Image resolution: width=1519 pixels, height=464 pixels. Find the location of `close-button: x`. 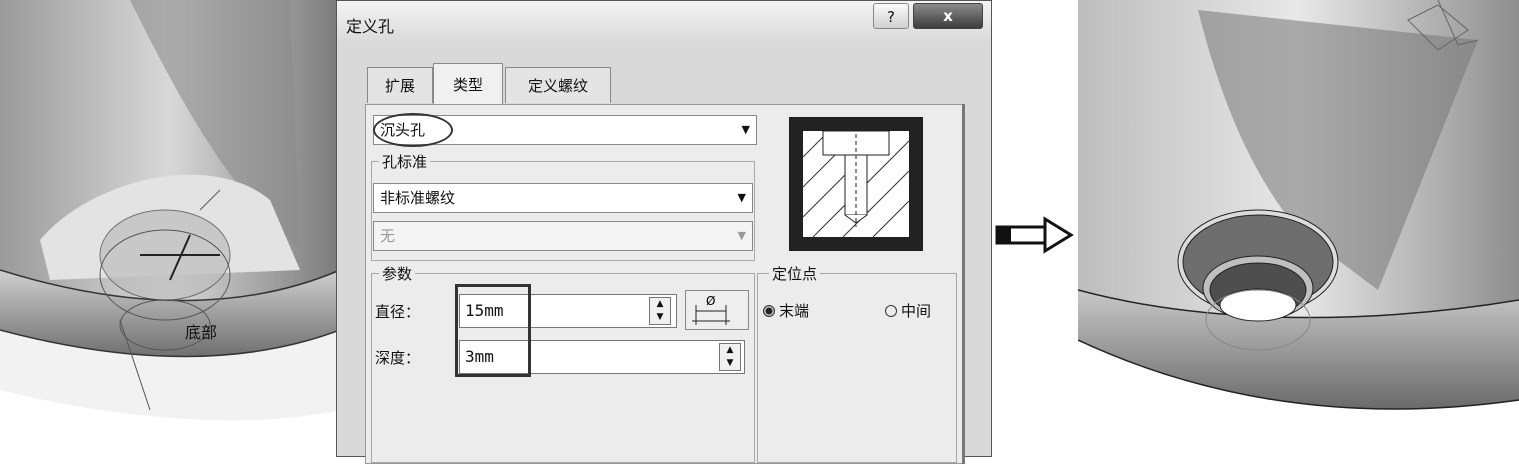

close-button: x is located at coordinates (948, 16).